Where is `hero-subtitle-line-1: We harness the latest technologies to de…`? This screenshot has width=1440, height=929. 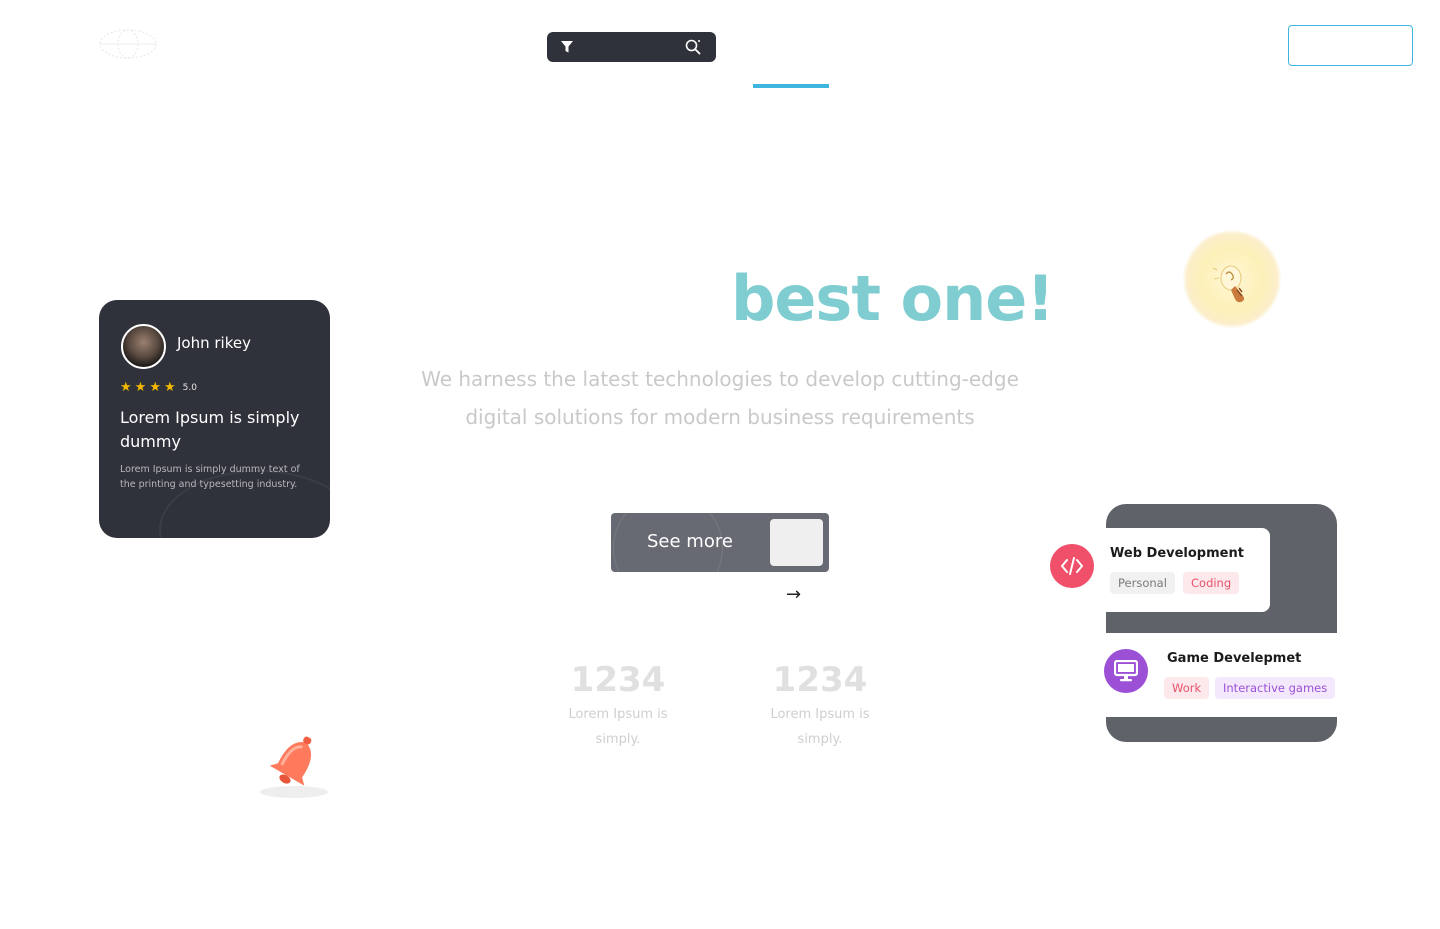 hero-subtitle-line-1: We harness the latest technologies to de… is located at coordinates (720, 379).